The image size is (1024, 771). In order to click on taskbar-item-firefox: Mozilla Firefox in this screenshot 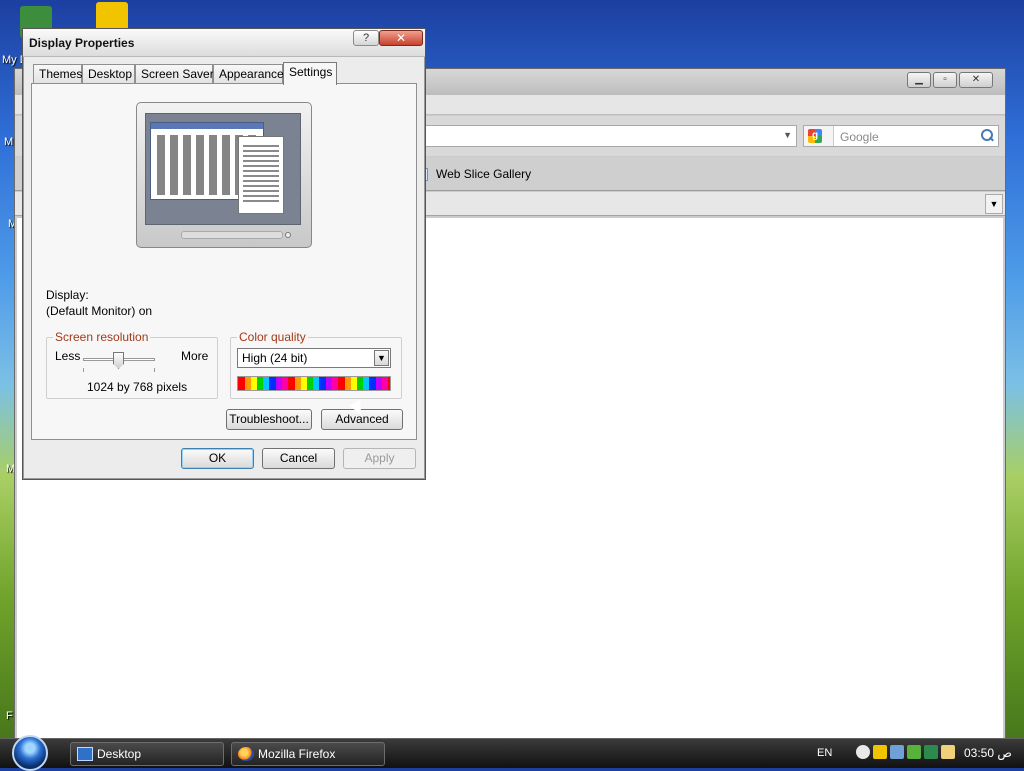, I will do `click(308, 754)`.